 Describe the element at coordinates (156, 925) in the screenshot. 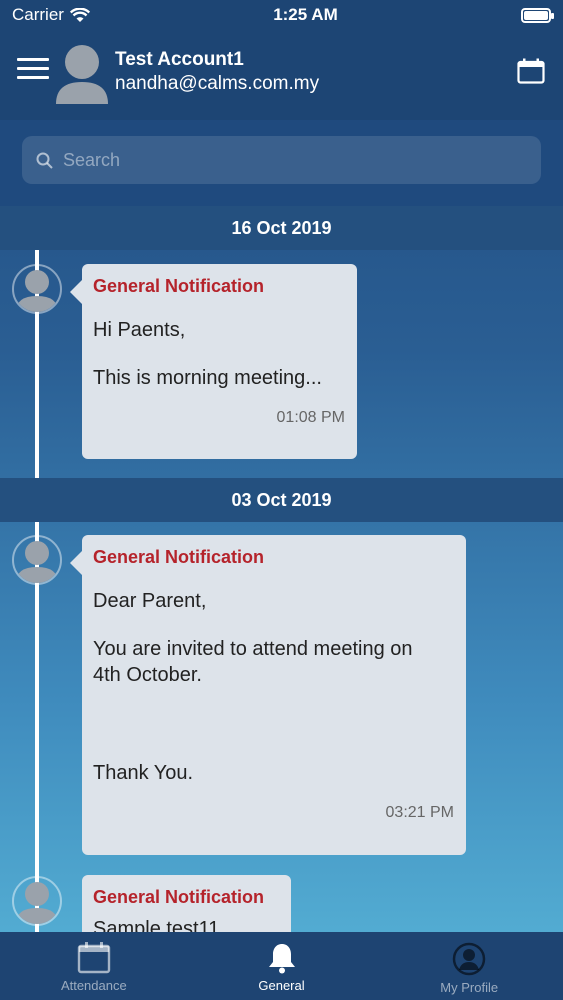

I see `notification-line: Sample test11` at that location.